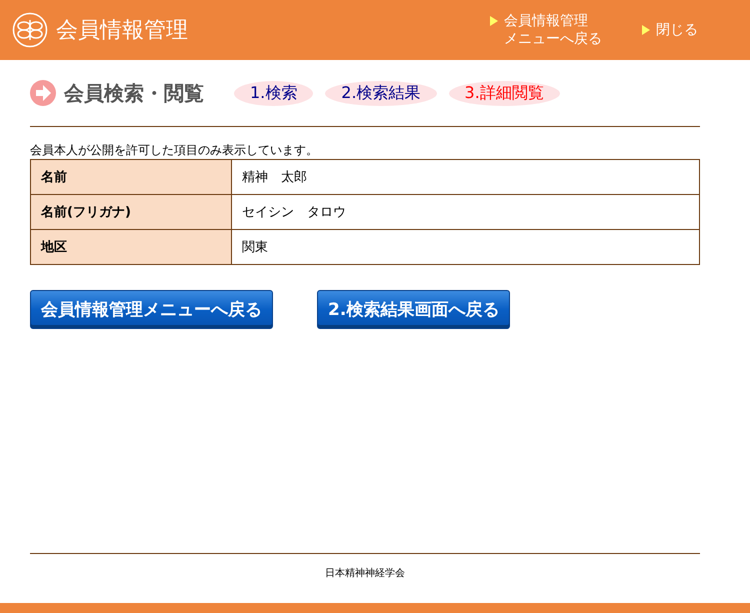 The width and height of the screenshot is (750, 613). Describe the element at coordinates (365, 573) in the screenshot. I see `footer-text: 日本精神神経学会` at that location.